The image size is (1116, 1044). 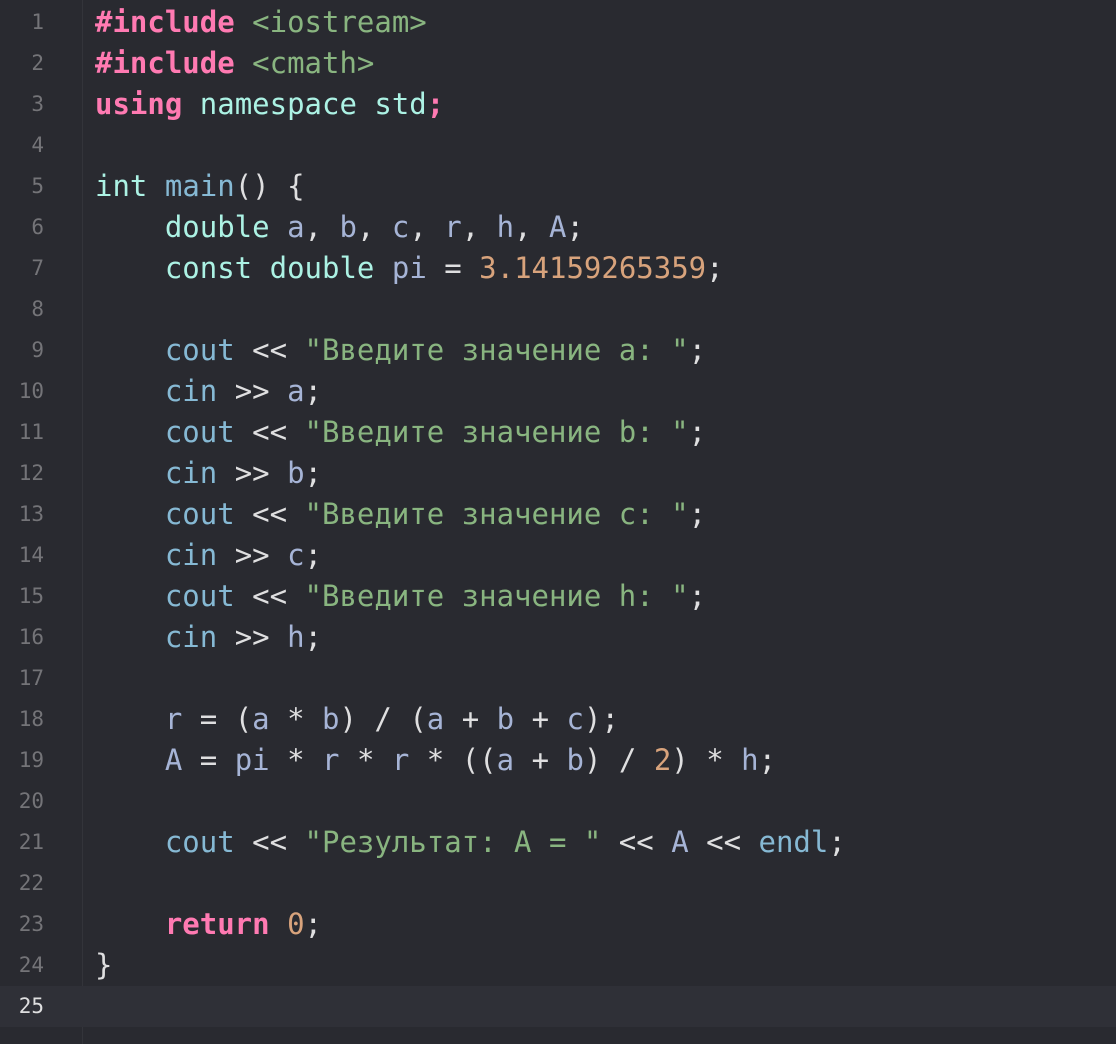 What do you see at coordinates (558, 965) in the screenshot?
I see `code-line: 24}` at bounding box center [558, 965].